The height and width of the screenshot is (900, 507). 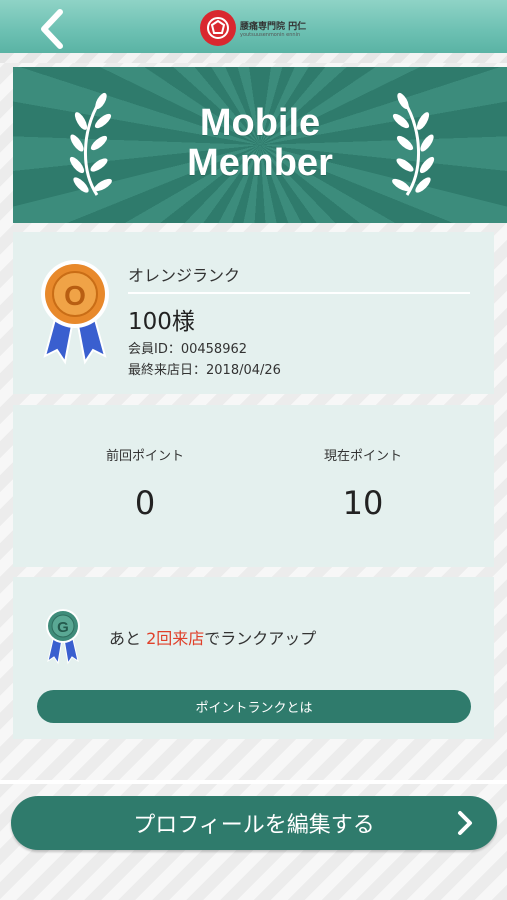 What do you see at coordinates (270, 34) in the screenshot?
I see `logo-subtitle: youtsuusenmonin ennin` at bounding box center [270, 34].